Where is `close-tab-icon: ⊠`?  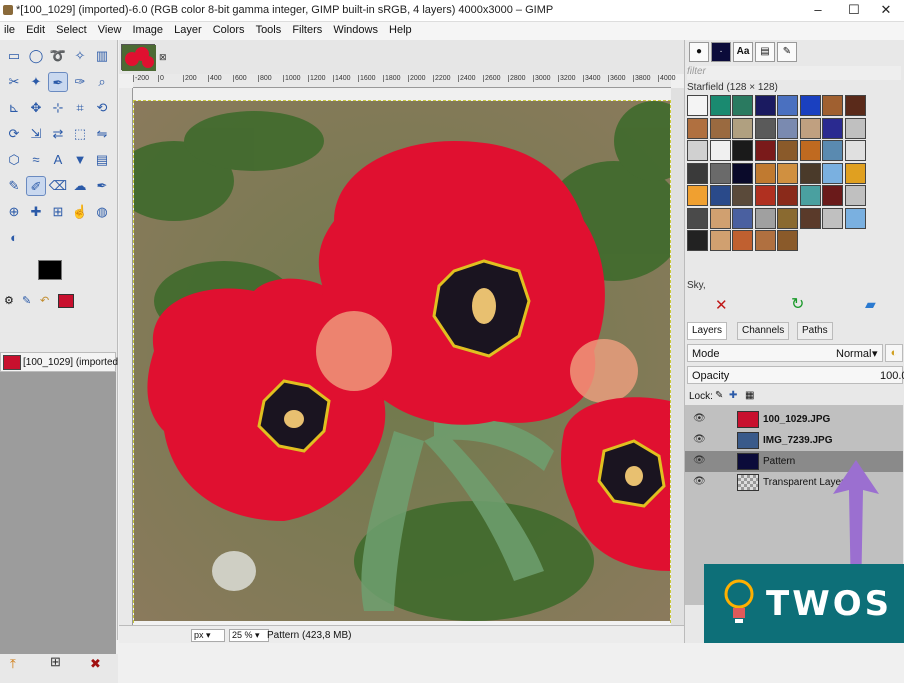
close-tab-icon: ⊠ is located at coordinates (163, 57).